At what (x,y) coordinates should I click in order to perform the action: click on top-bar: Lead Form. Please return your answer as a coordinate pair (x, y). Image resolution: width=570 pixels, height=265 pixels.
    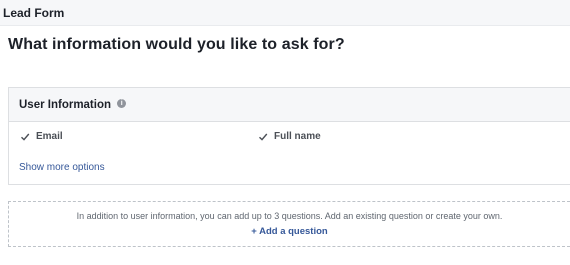
    Looking at the image, I should click on (285, 13).